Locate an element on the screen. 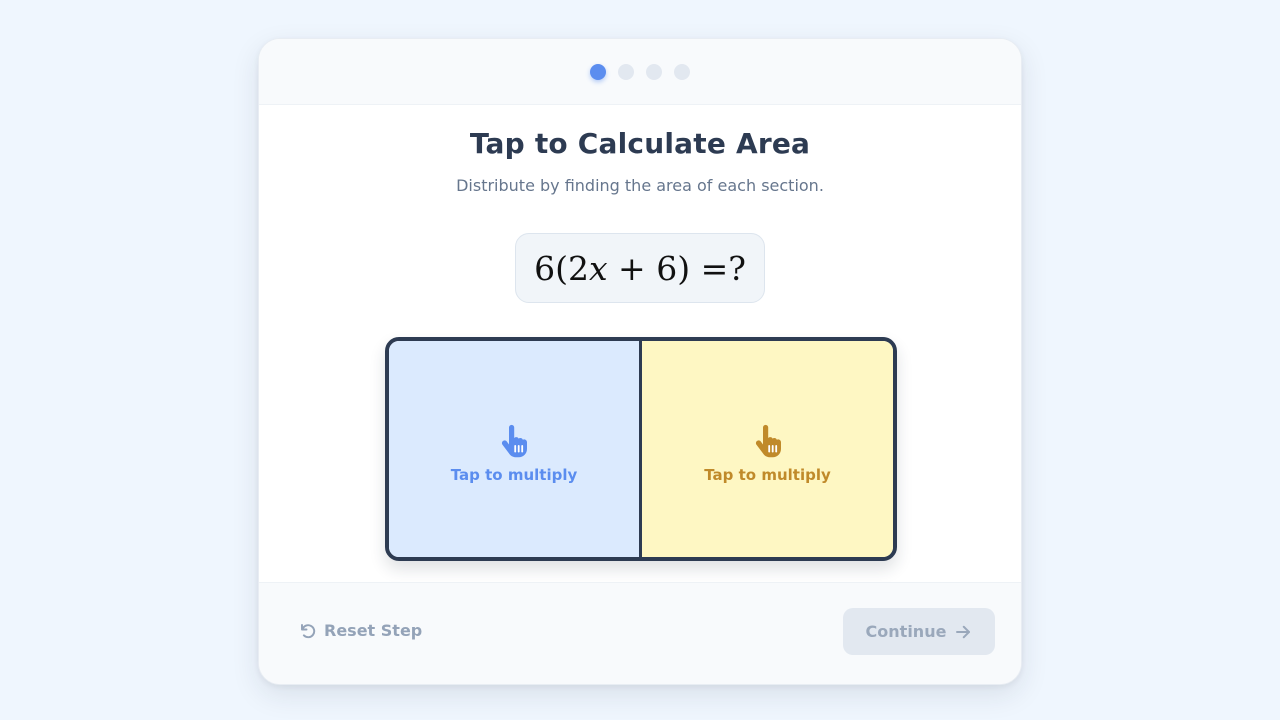 This screenshot has height=720, width=1280. equation-term2: 6 is located at coordinates (667, 268).